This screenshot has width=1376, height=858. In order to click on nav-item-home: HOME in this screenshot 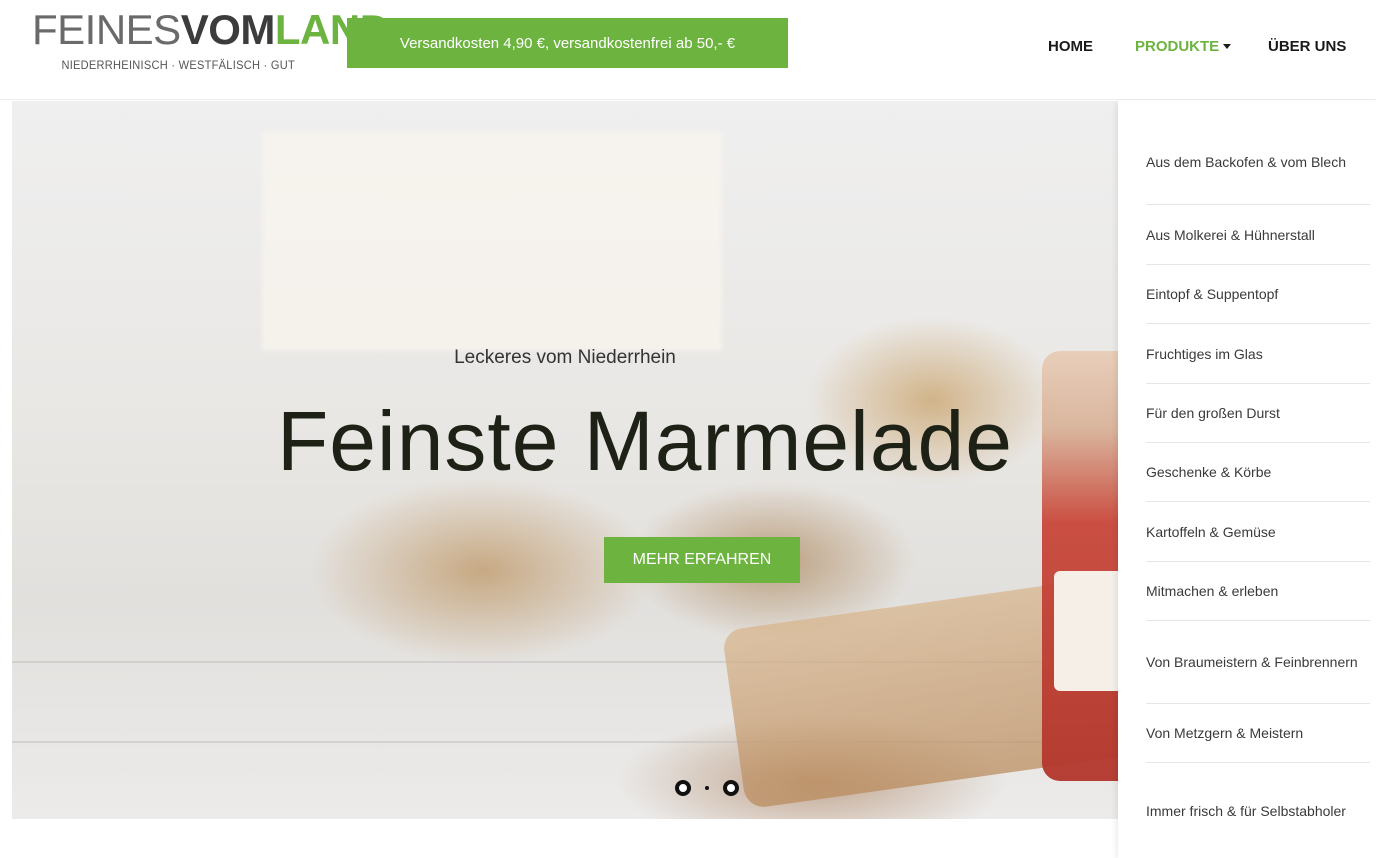, I will do `click(1070, 46)`.